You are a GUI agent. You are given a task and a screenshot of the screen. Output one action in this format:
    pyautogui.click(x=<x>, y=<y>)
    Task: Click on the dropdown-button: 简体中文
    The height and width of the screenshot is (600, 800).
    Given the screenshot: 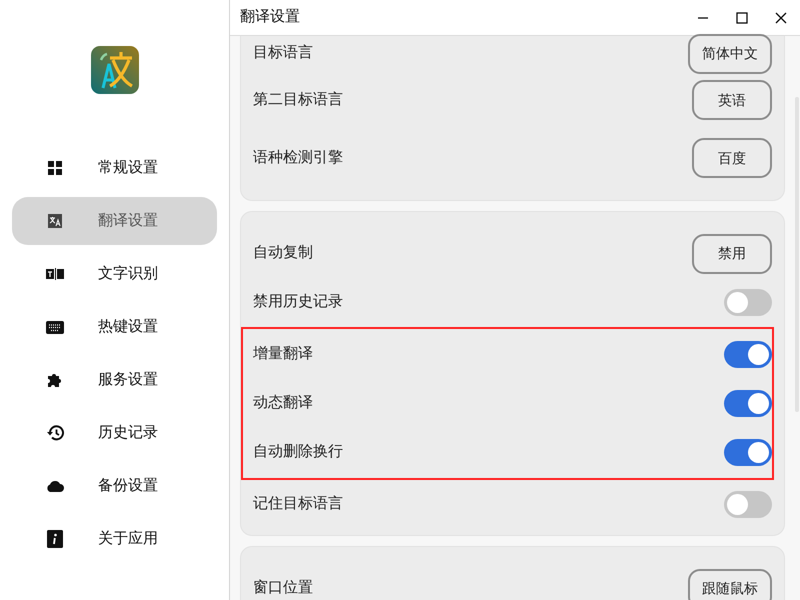 What is the action you would take?
    pyautogui.click(x=730, y=54)
    